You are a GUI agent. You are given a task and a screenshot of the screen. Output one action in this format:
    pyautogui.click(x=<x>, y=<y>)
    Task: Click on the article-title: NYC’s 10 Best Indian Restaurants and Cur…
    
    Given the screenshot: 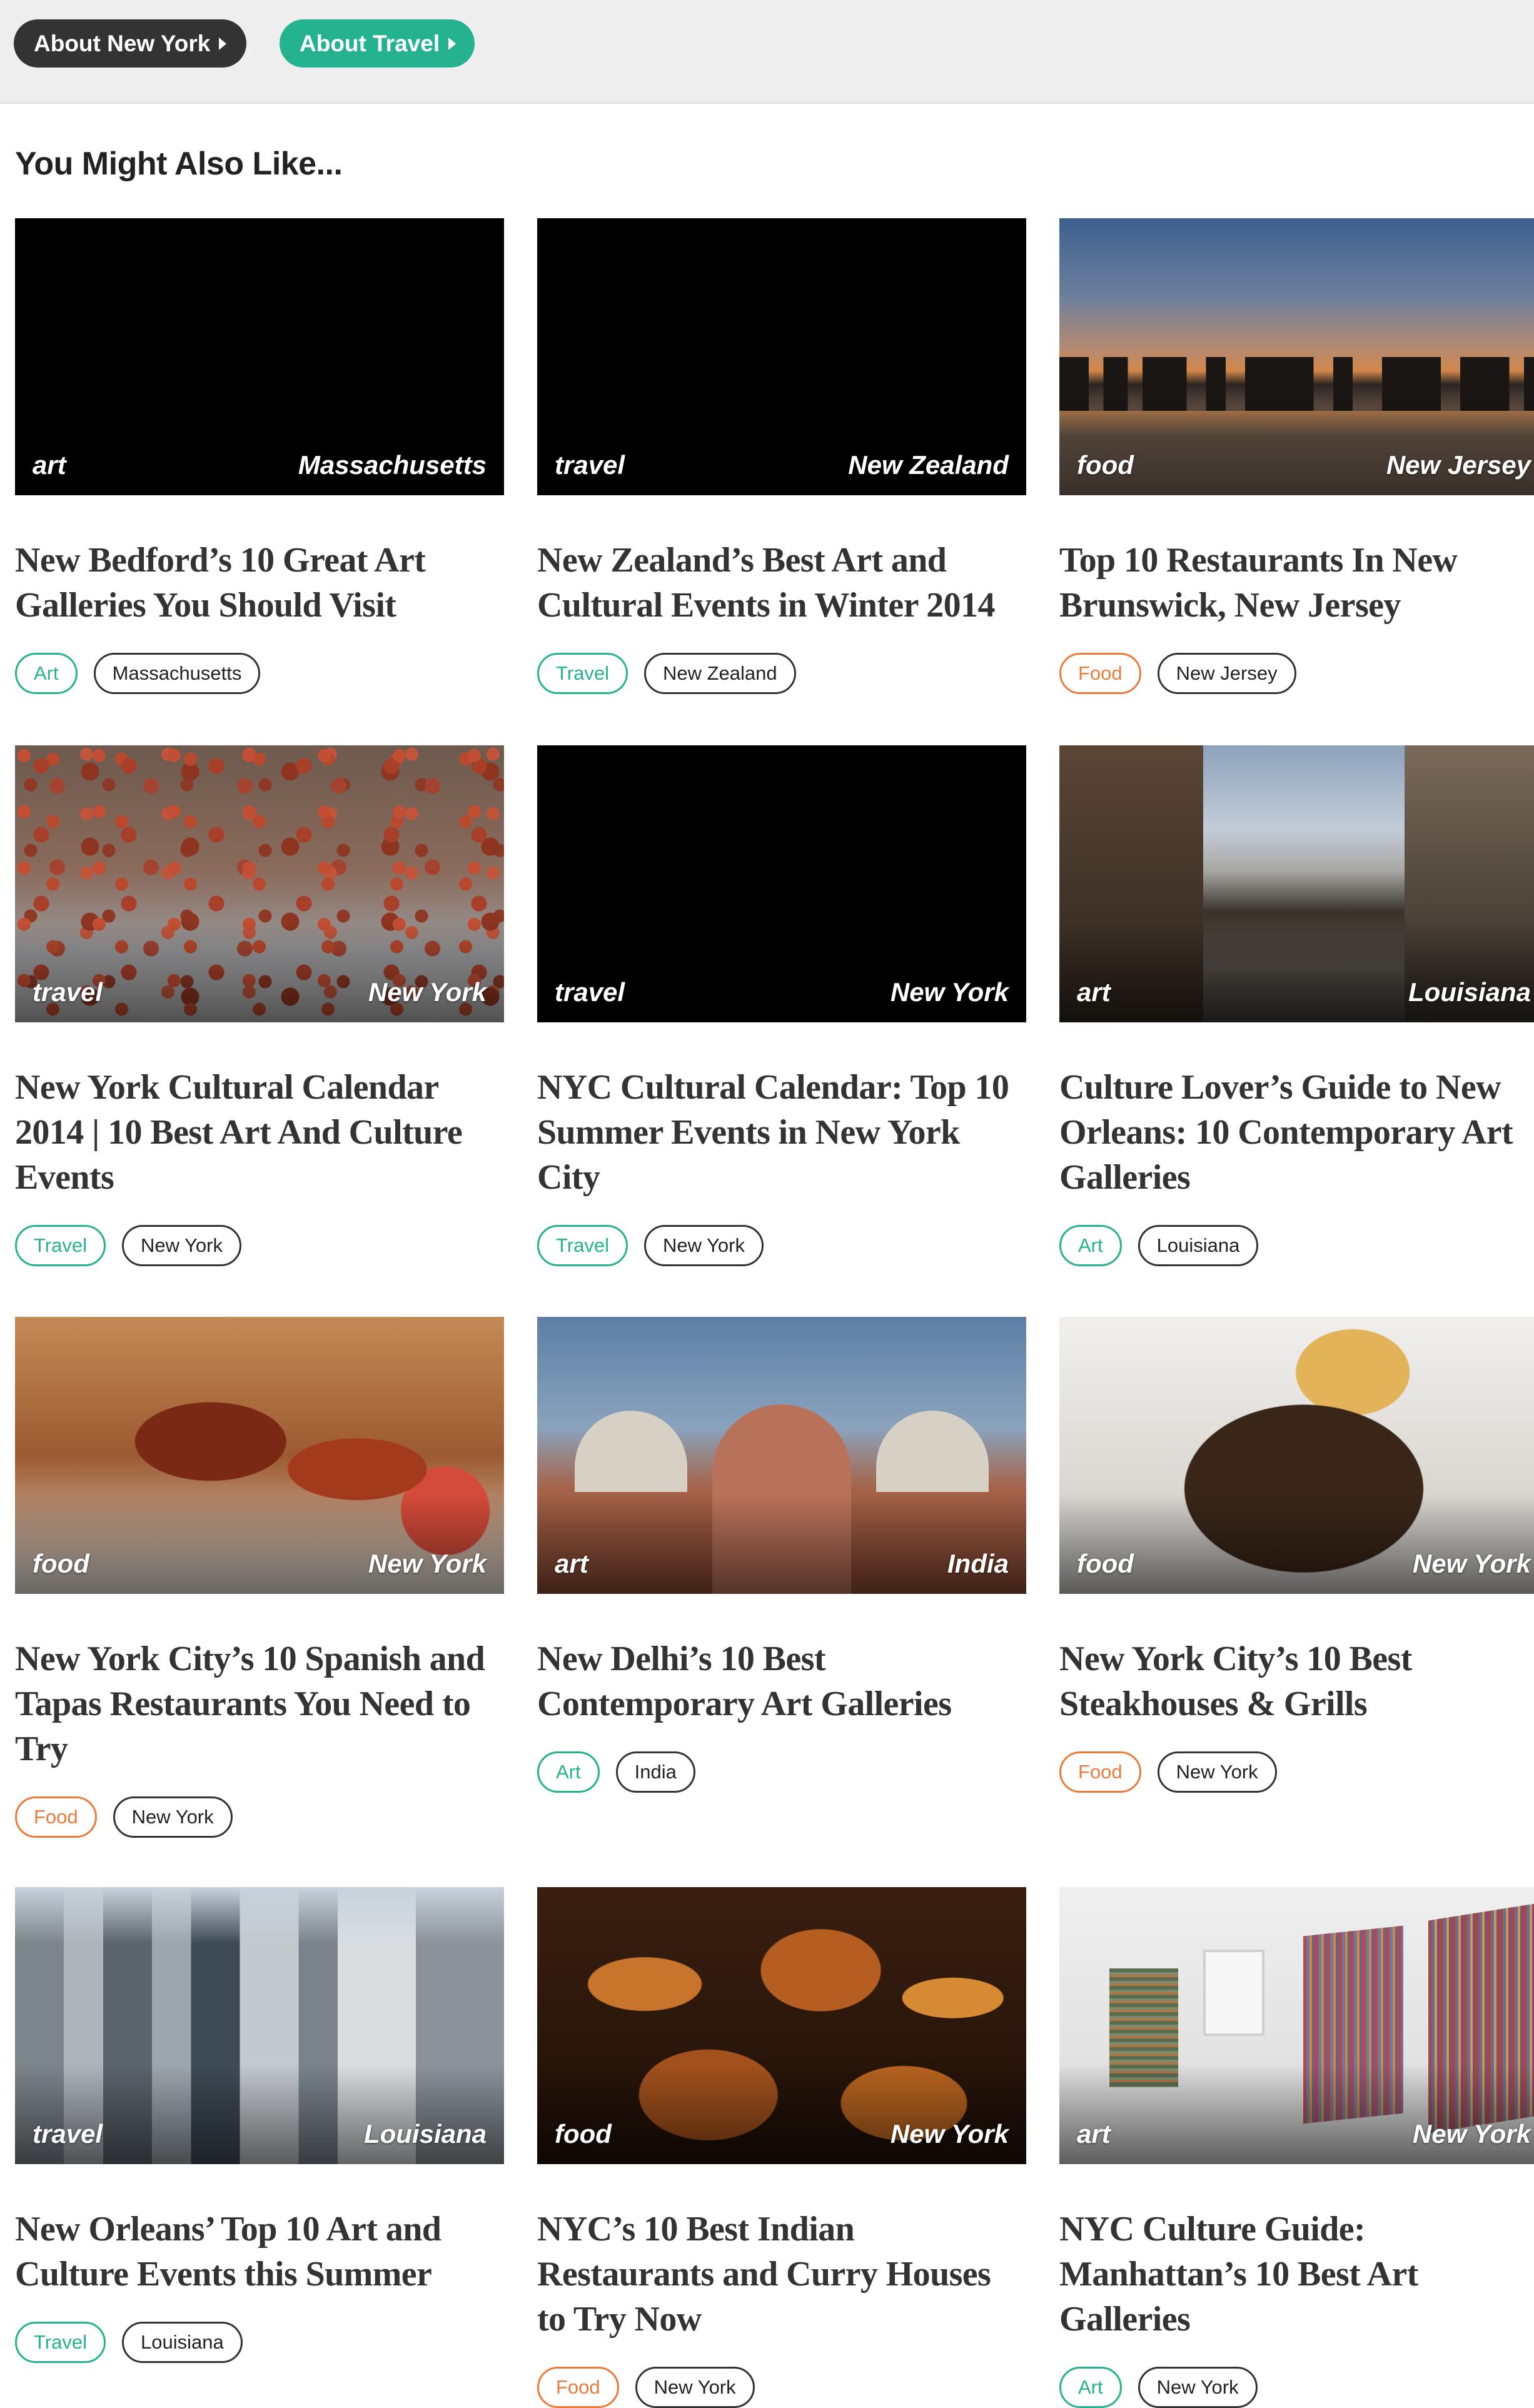 What is the action you would take?
    pyautogui.click(x=782, y=2253)
    